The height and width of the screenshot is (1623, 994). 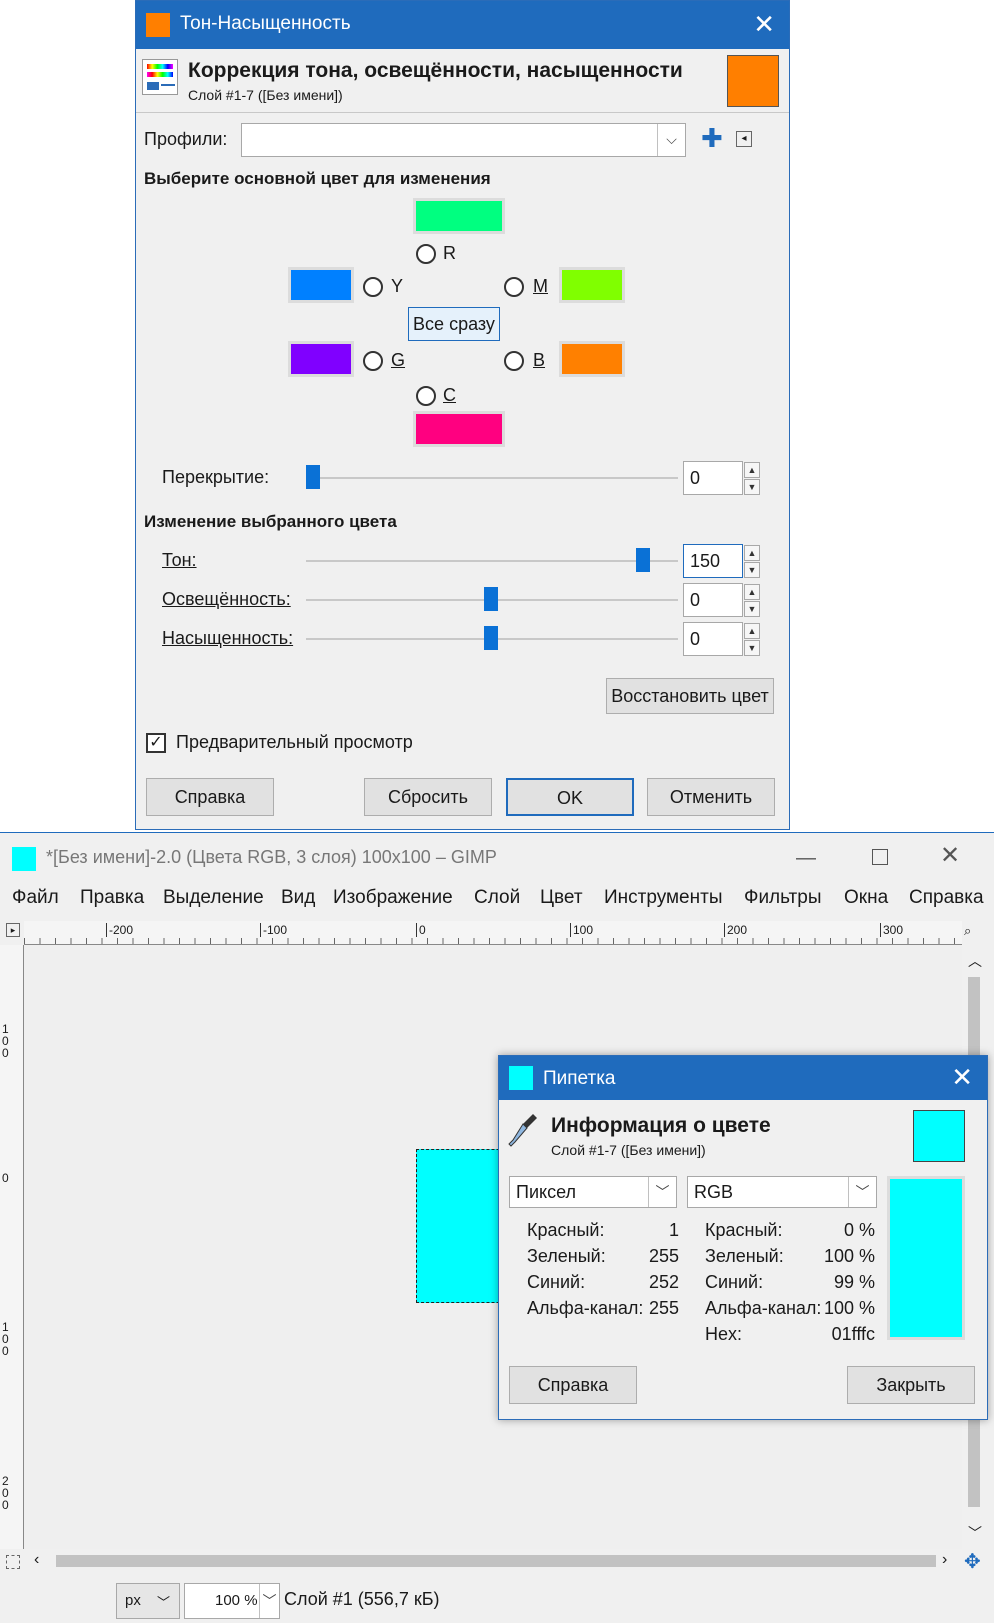 I want to click on reset-color-button: Восстановить цвет, so click(x=690, y=696).